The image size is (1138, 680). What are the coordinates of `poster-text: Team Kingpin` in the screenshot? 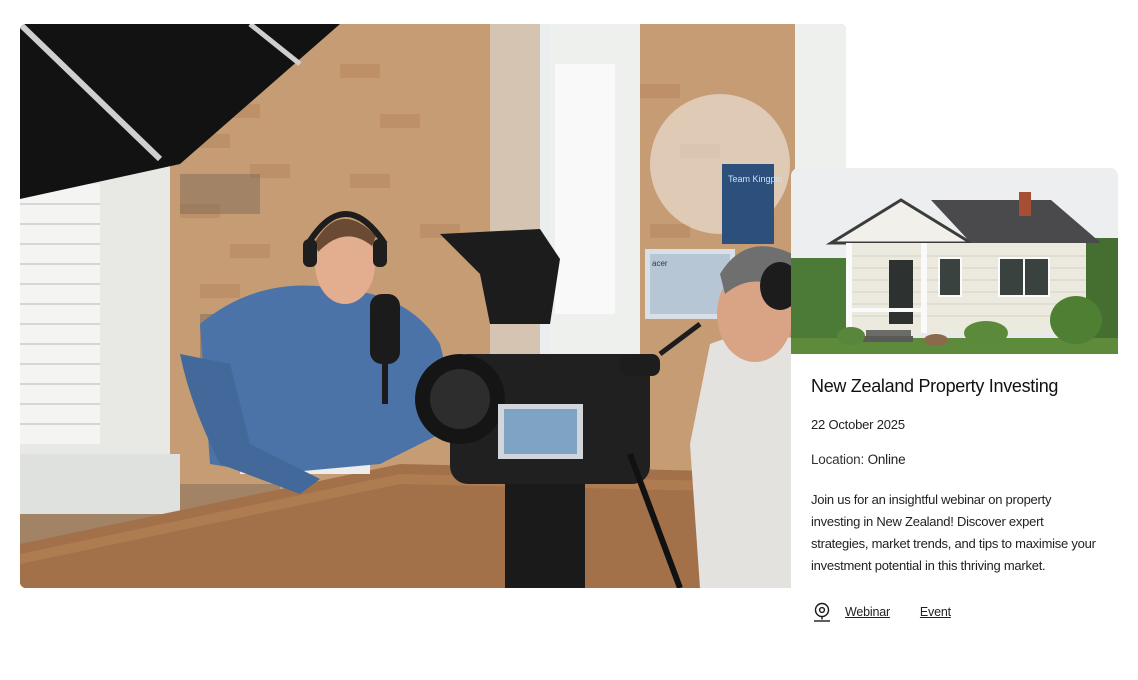 It's located at (755, 179).